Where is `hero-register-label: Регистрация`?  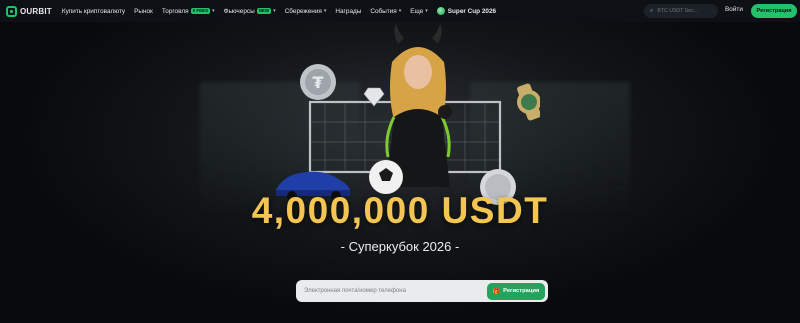 hero-register-label: Регистрация is located at coordinates (521, 291).